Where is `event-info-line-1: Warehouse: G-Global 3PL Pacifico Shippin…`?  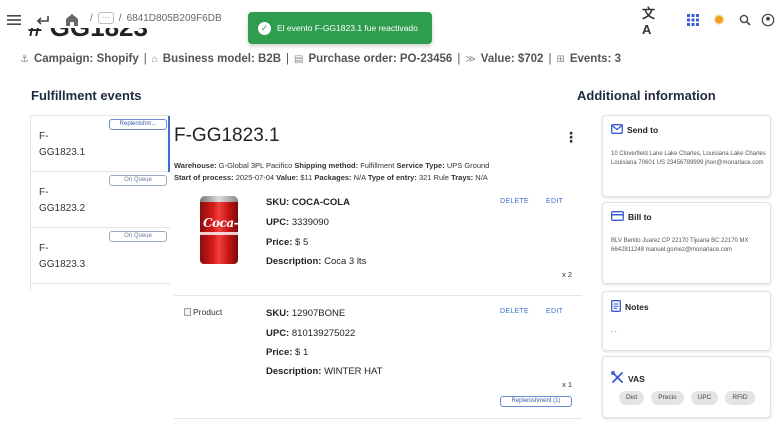 event-info-line-1: Warehouse: G-Global 3PL Pacifico Shippin… is located at coordinates (332, 165).